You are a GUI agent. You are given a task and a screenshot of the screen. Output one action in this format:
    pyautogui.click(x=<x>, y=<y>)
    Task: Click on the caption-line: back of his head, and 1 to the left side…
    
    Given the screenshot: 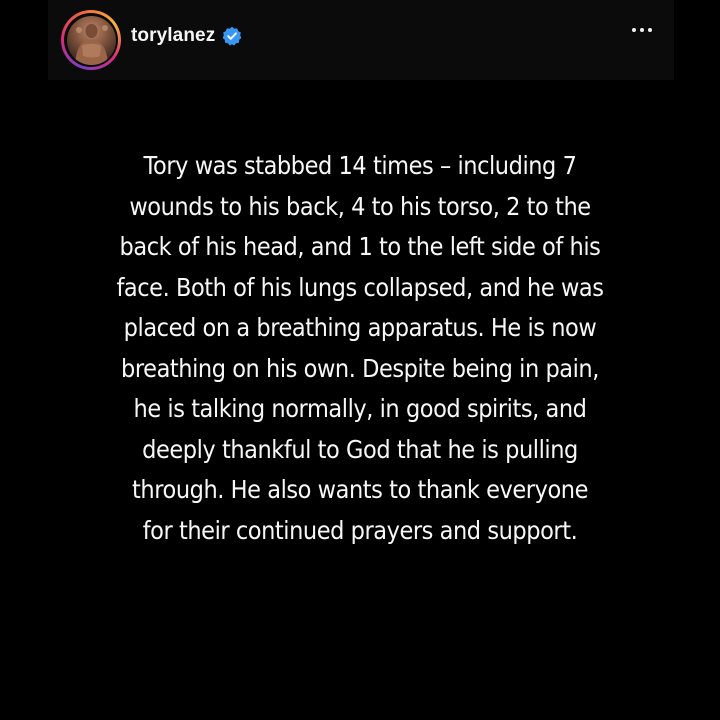 What is the action you would take?
    pyautogui.click(x=360, y=246)
    